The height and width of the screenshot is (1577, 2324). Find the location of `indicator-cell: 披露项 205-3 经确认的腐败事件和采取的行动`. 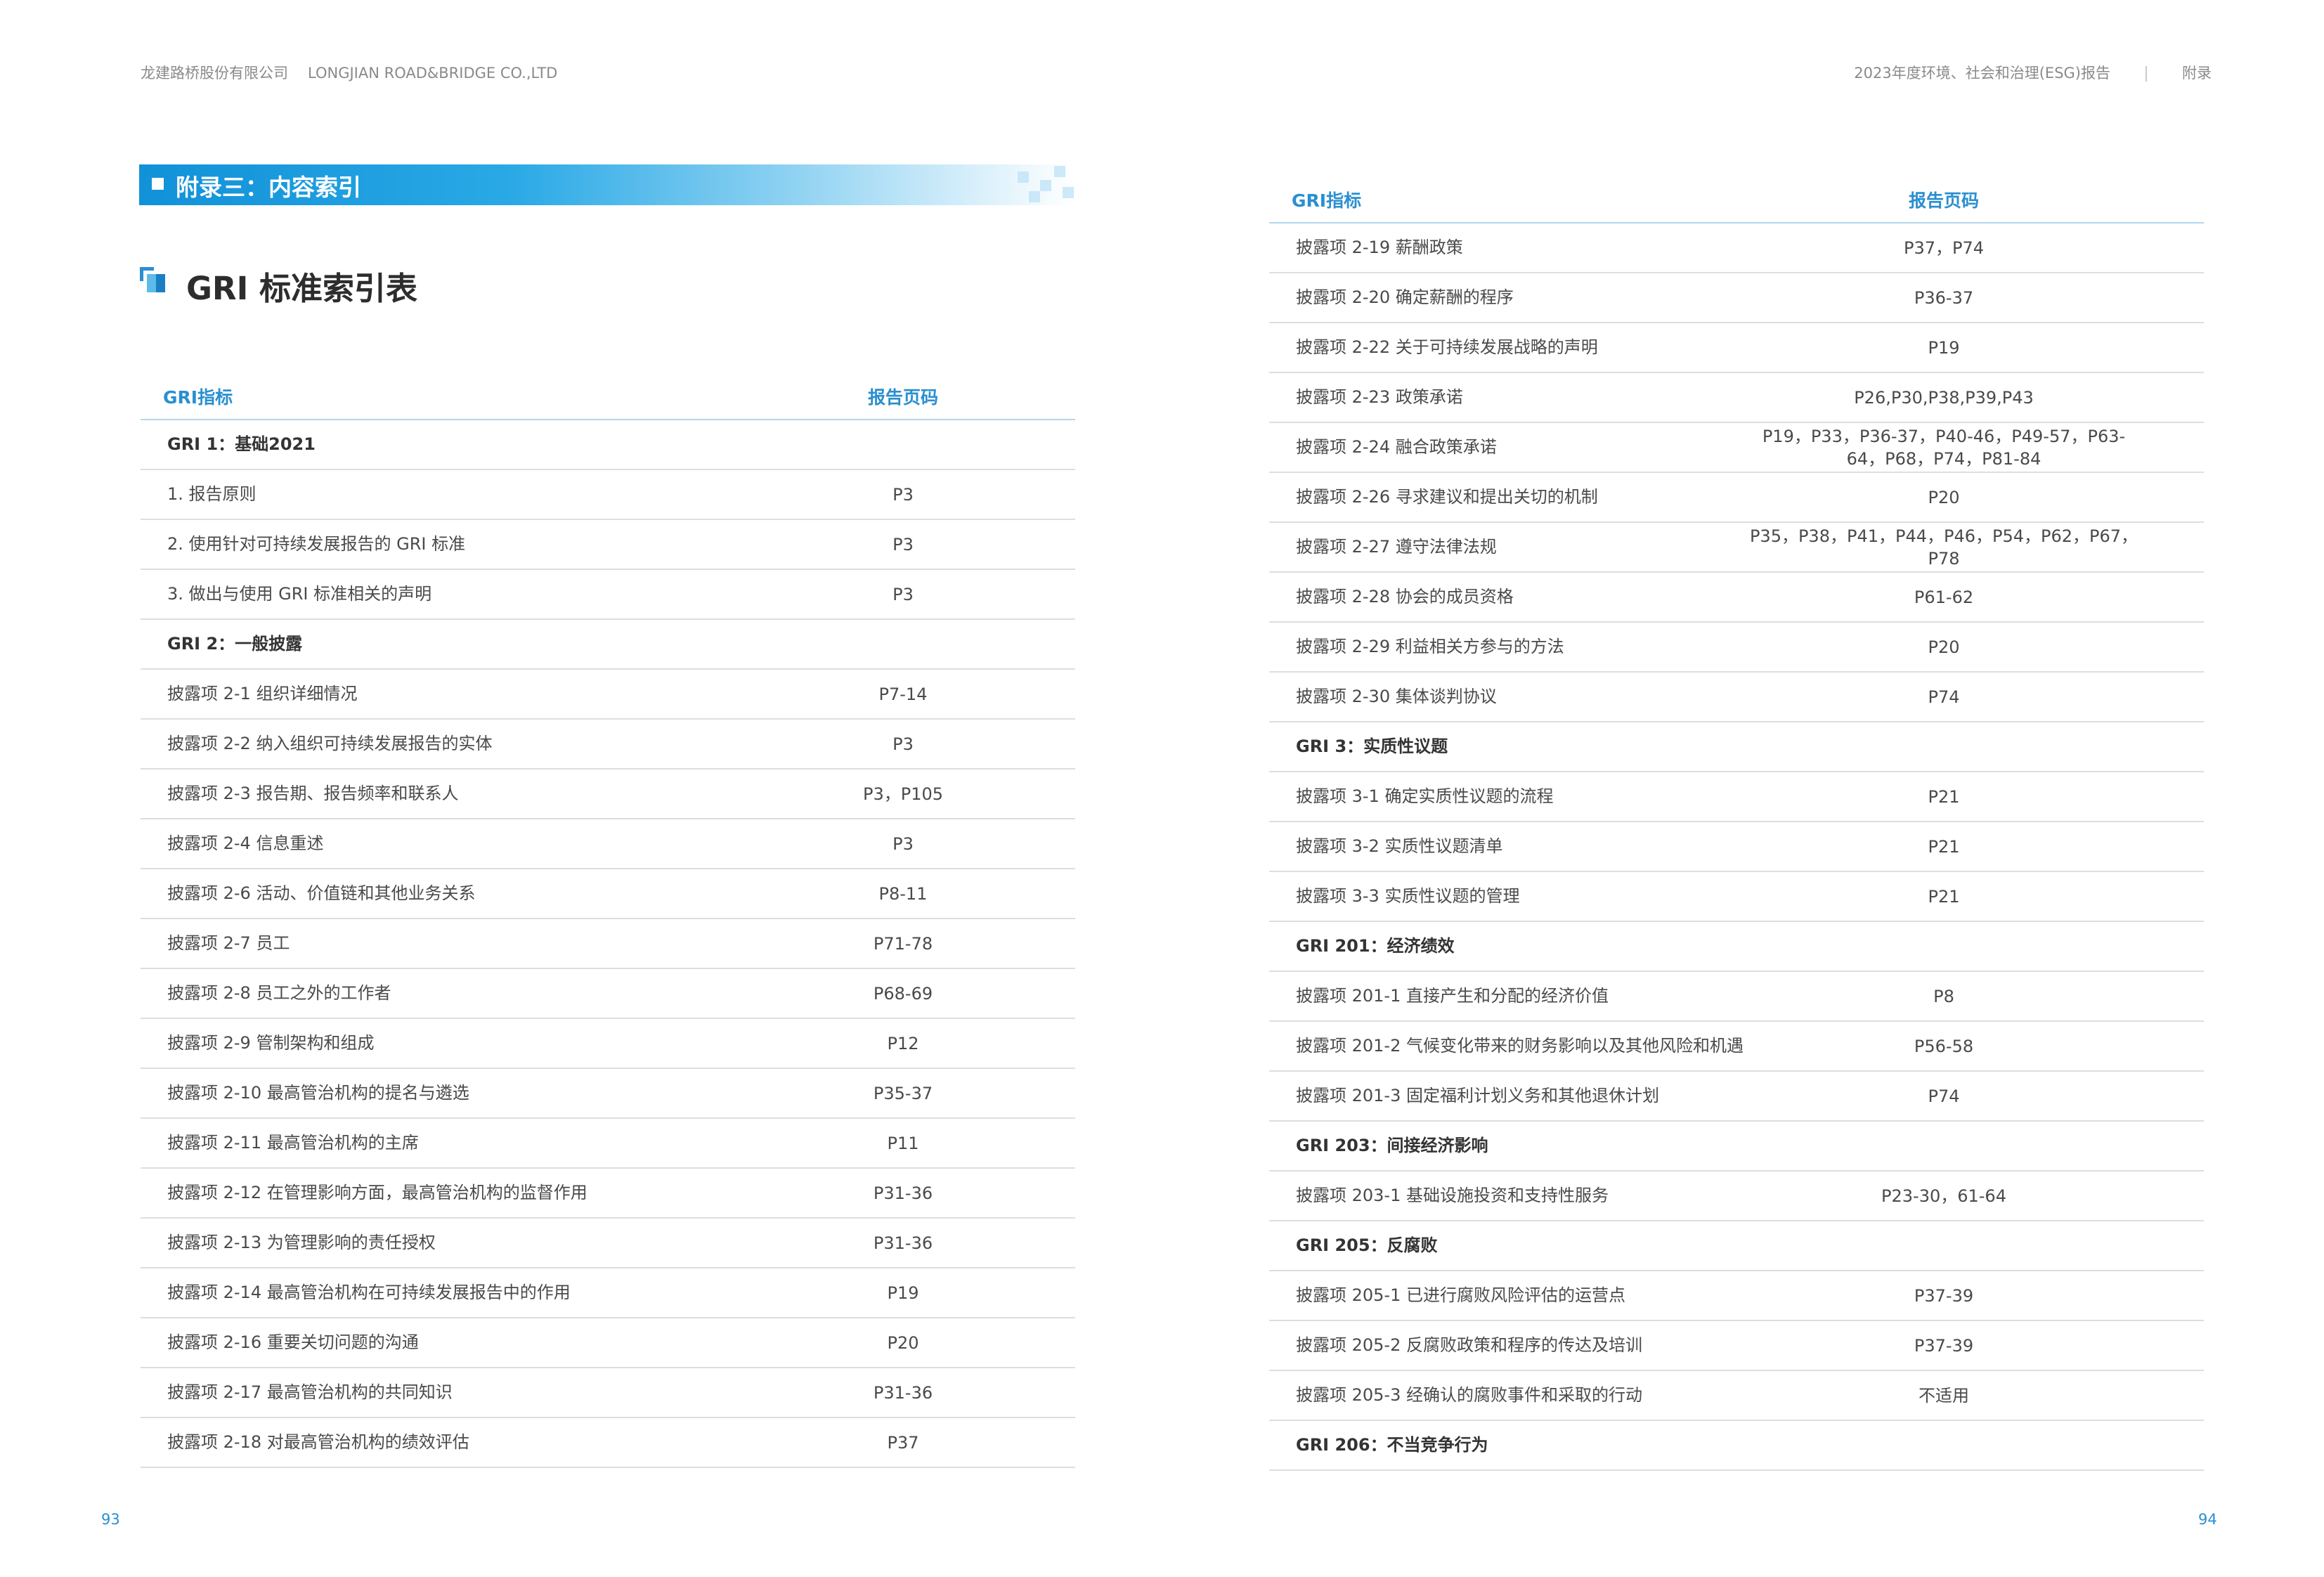

indicator-cell: 披露项 205-3 经确认的腐败事件和采取的行动 is located at coordinates (1469, 1395).